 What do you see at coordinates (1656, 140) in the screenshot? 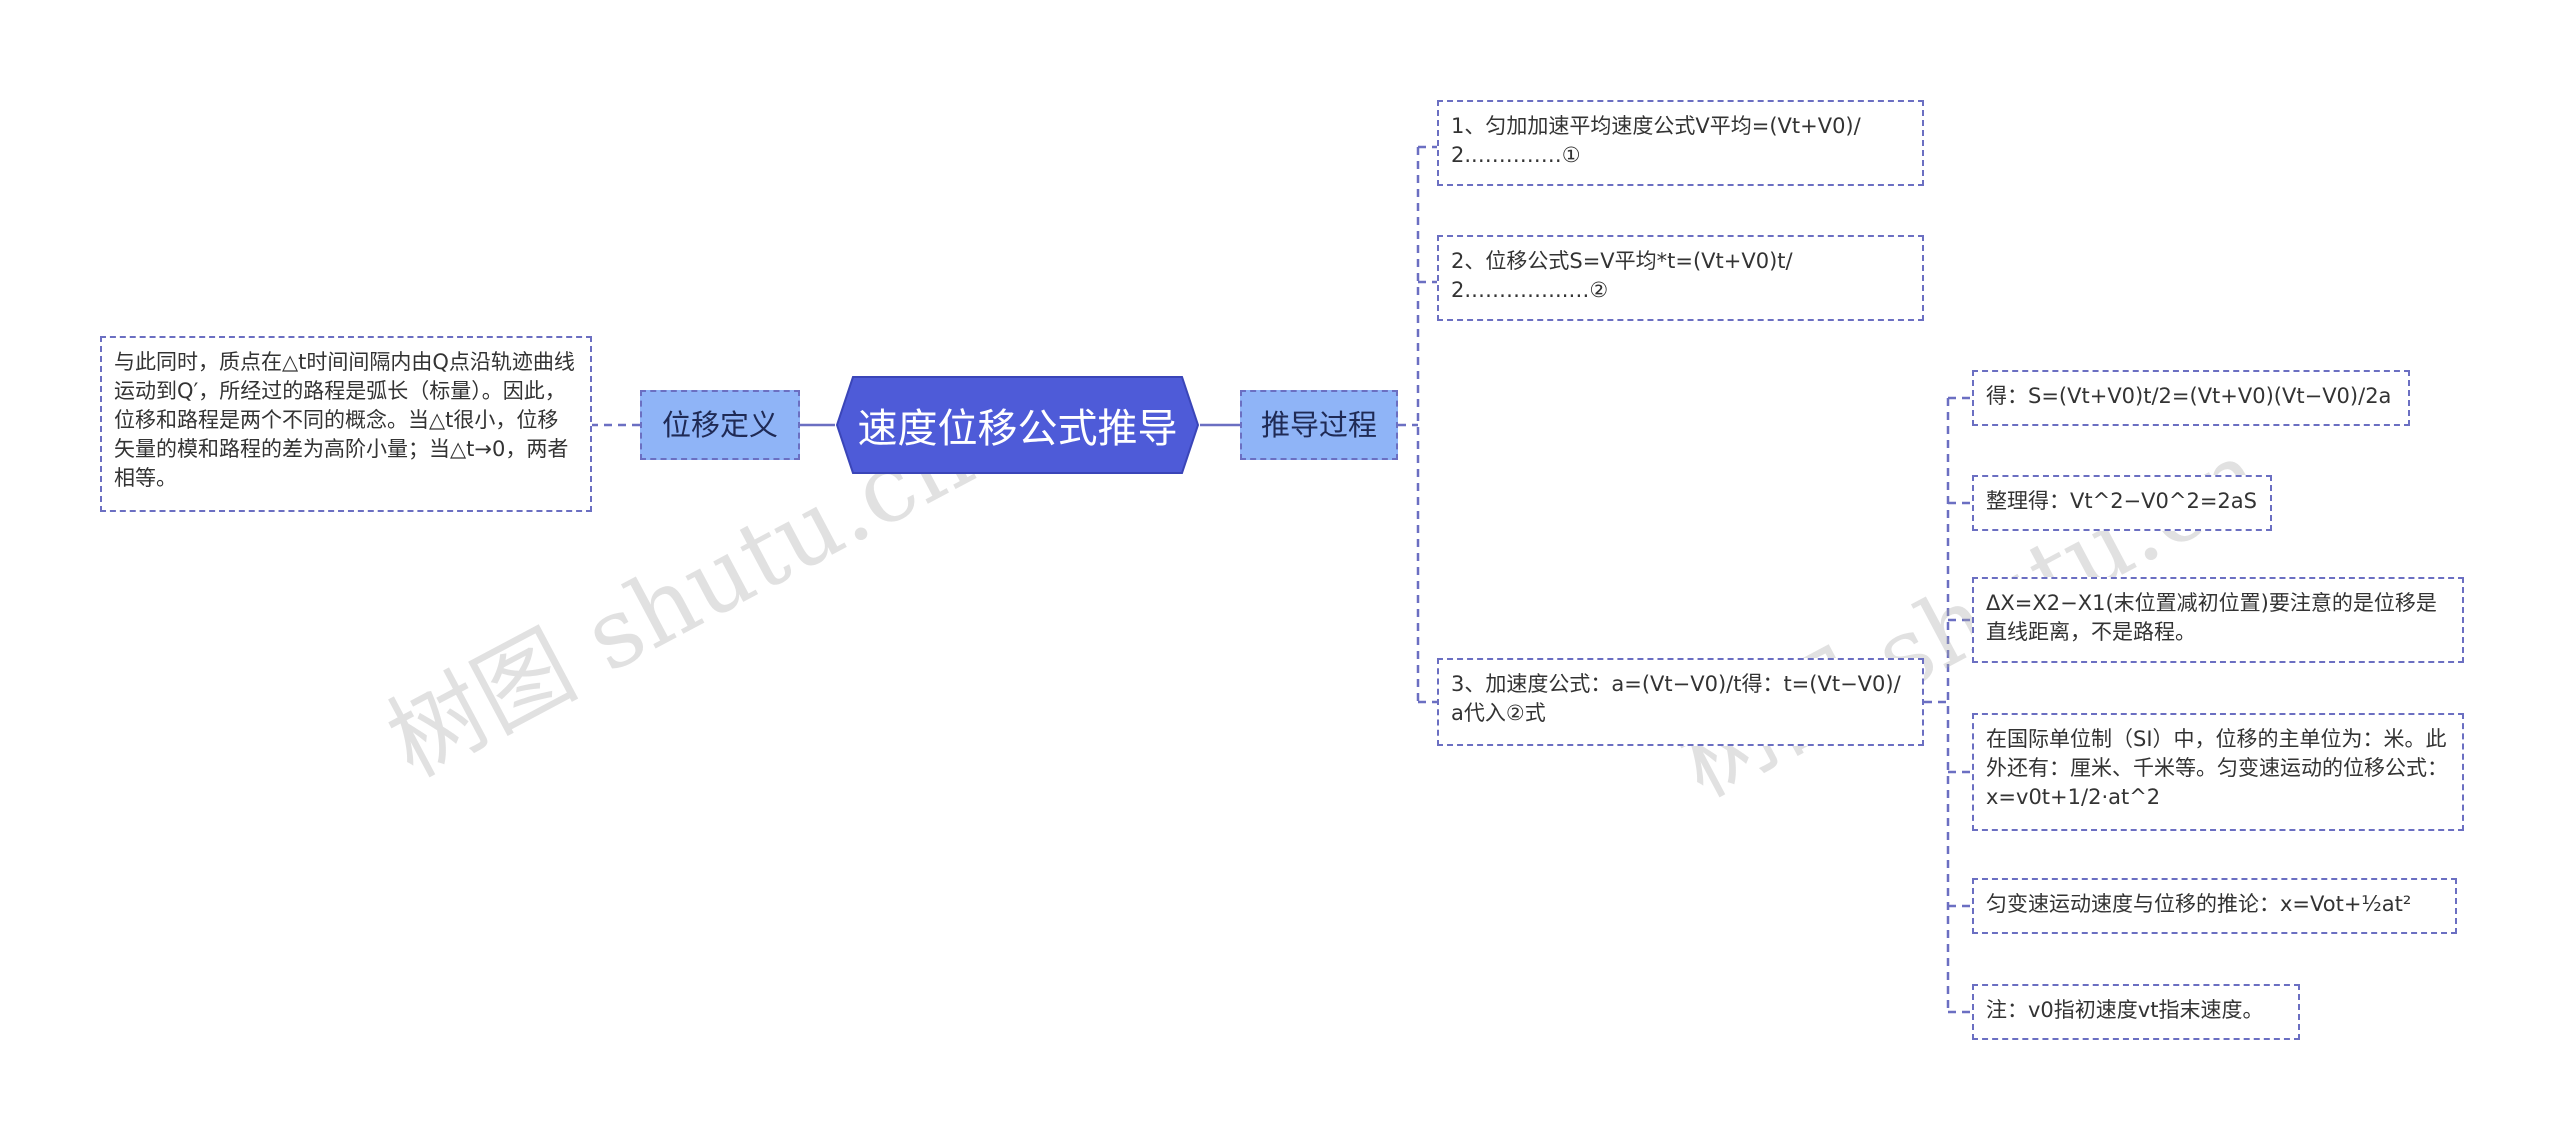
I see `leaf-text: 1、匀加加速平均速度公式V平均=(Vt+V0)/2..…………①` at bounding box center [1656, 140].